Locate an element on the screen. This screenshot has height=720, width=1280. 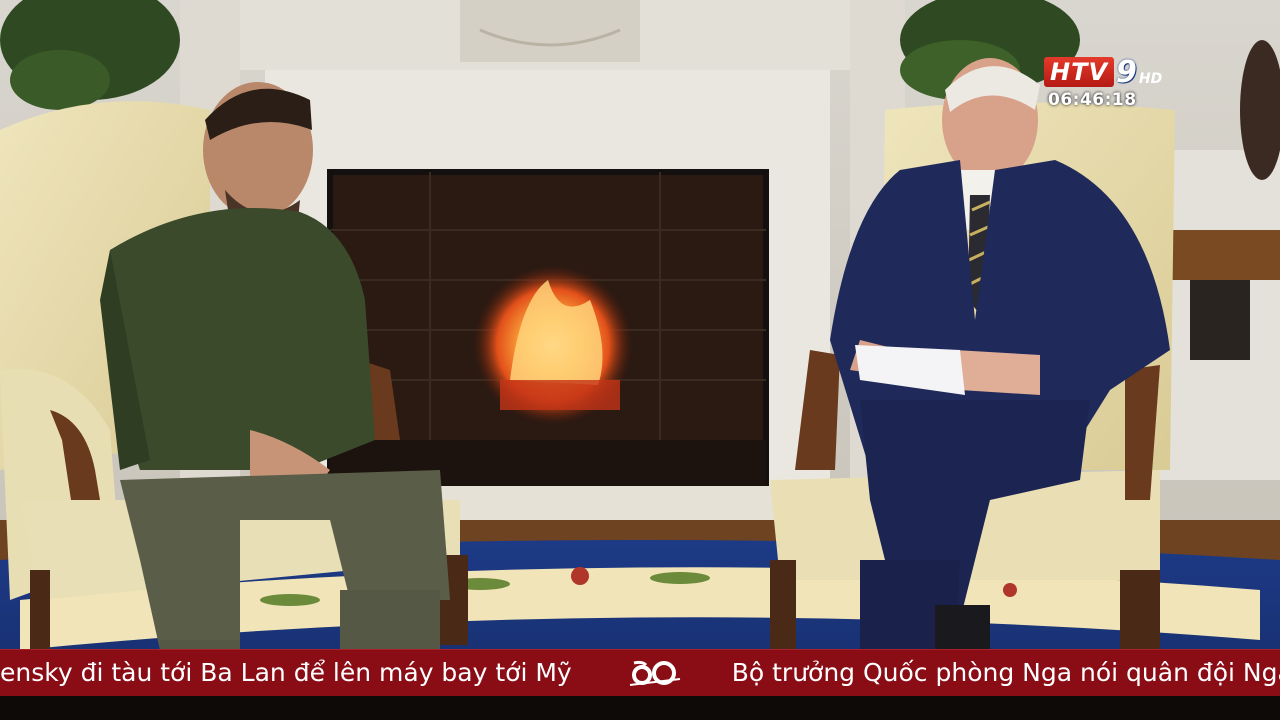
lower-strip is located at coordinates (640, 708).